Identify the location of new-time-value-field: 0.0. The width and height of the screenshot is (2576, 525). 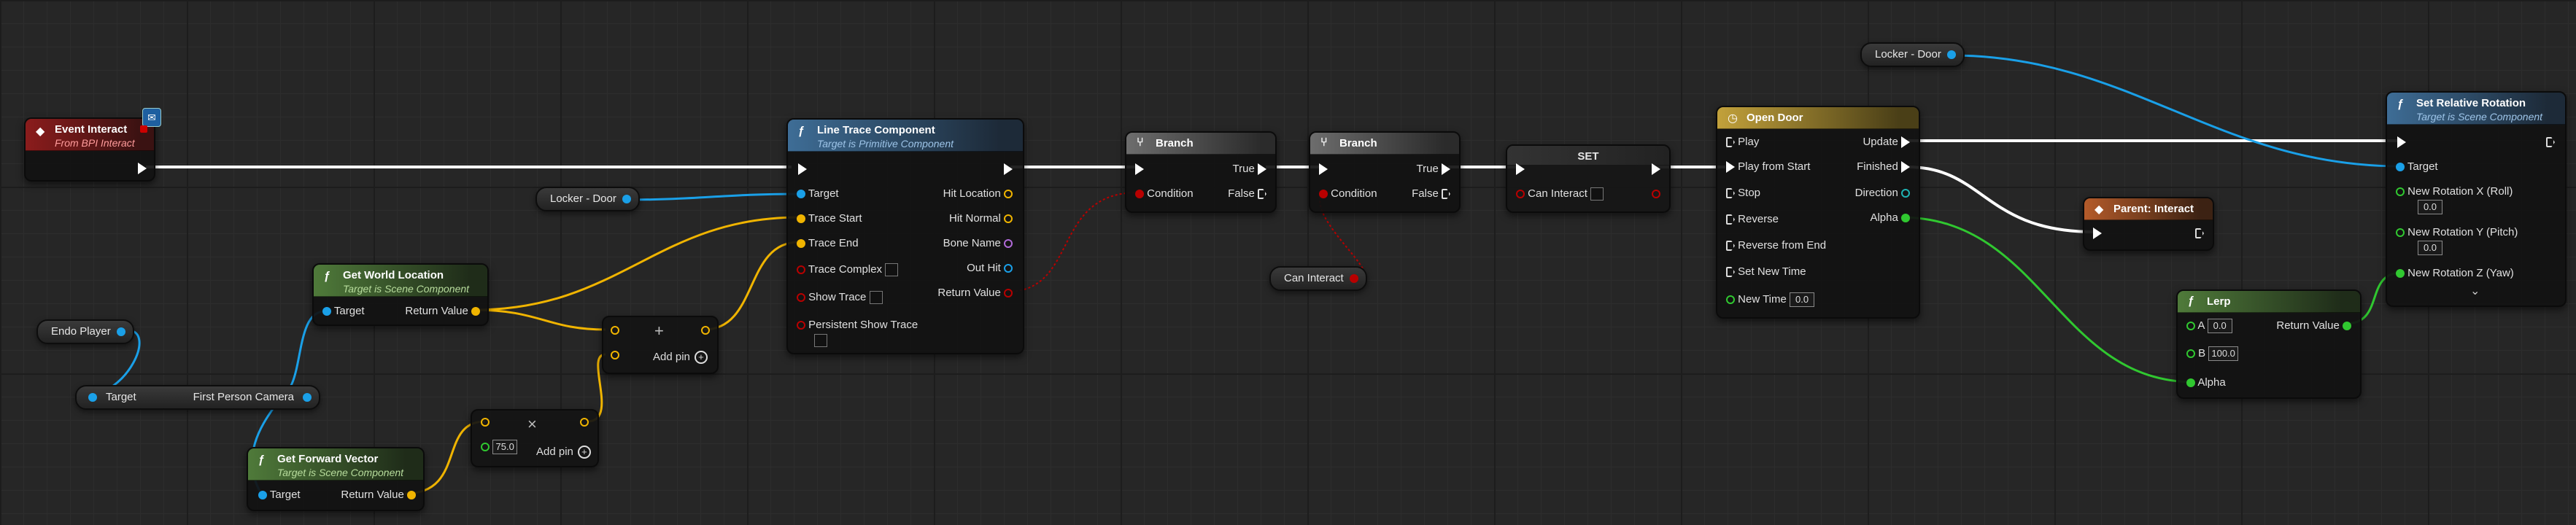
(1802, 300).